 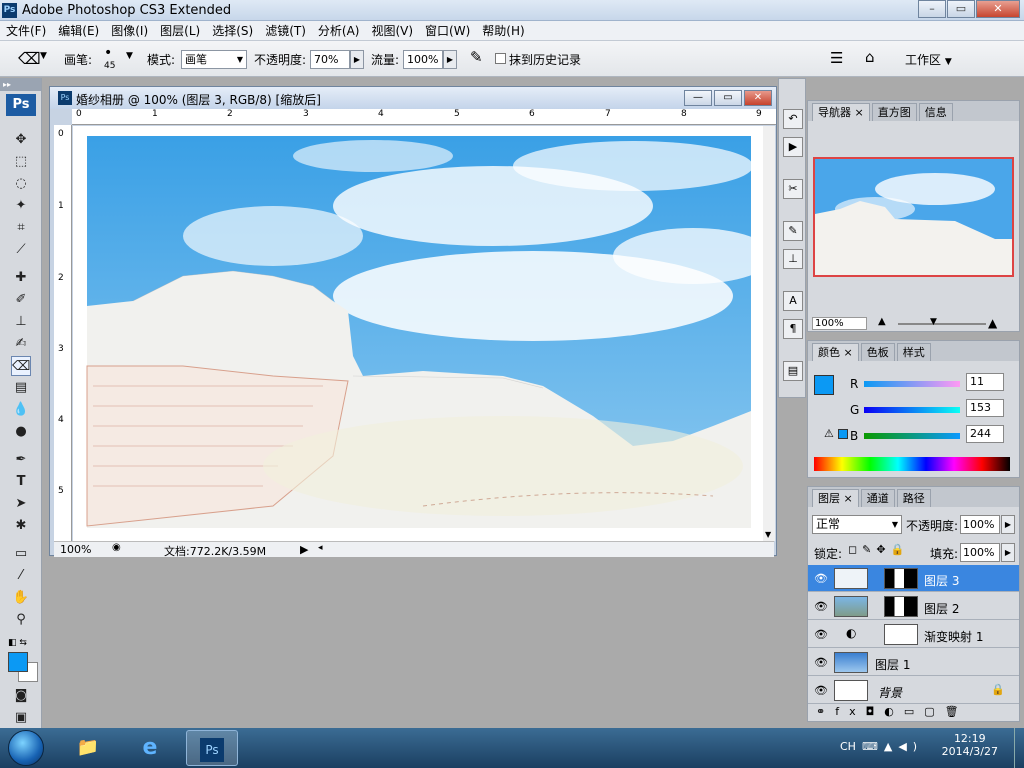 What do you see at coordinates (728, 98) in the screenshot?
I see `doc-maximize-button: ▭` at bounding box center [728, 98].